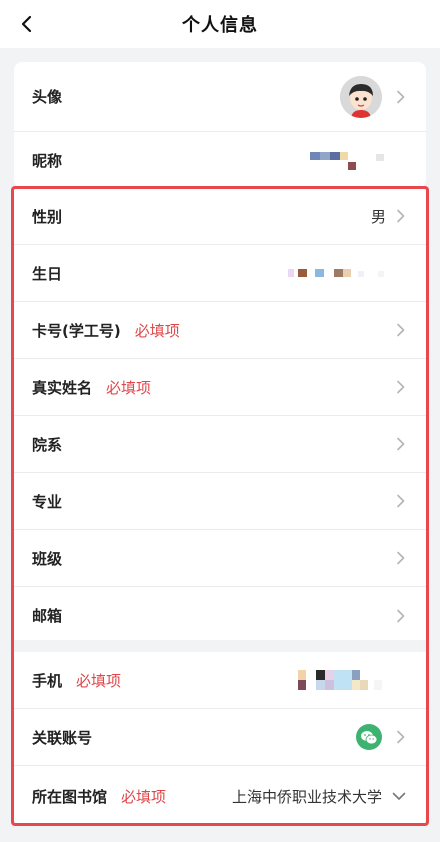 Image resolution: width=440 pixels, height=842 pixels. I want to click on phone-row: 手机 必填项, so click(220, 680).